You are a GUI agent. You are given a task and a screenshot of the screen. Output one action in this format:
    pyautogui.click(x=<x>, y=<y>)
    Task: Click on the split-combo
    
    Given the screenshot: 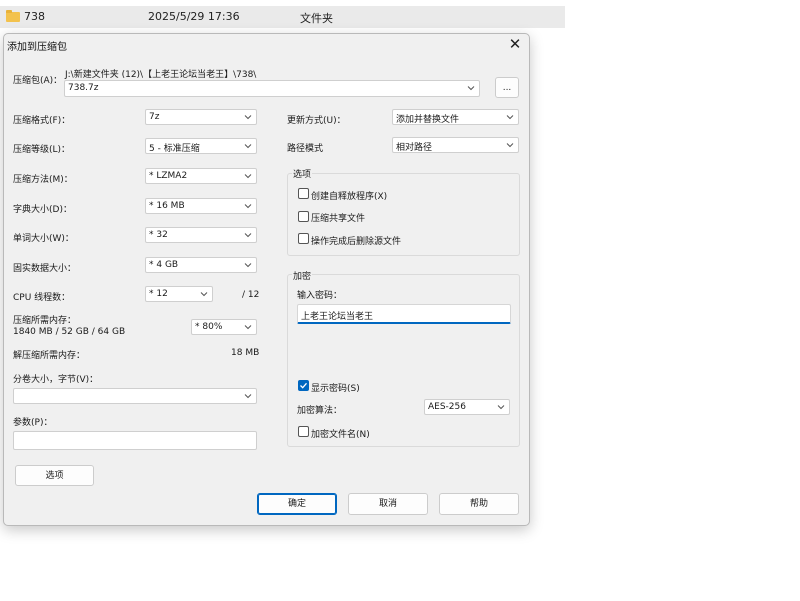 What is the action you would take?
    pyautogui.click(x=135, y=396)
    